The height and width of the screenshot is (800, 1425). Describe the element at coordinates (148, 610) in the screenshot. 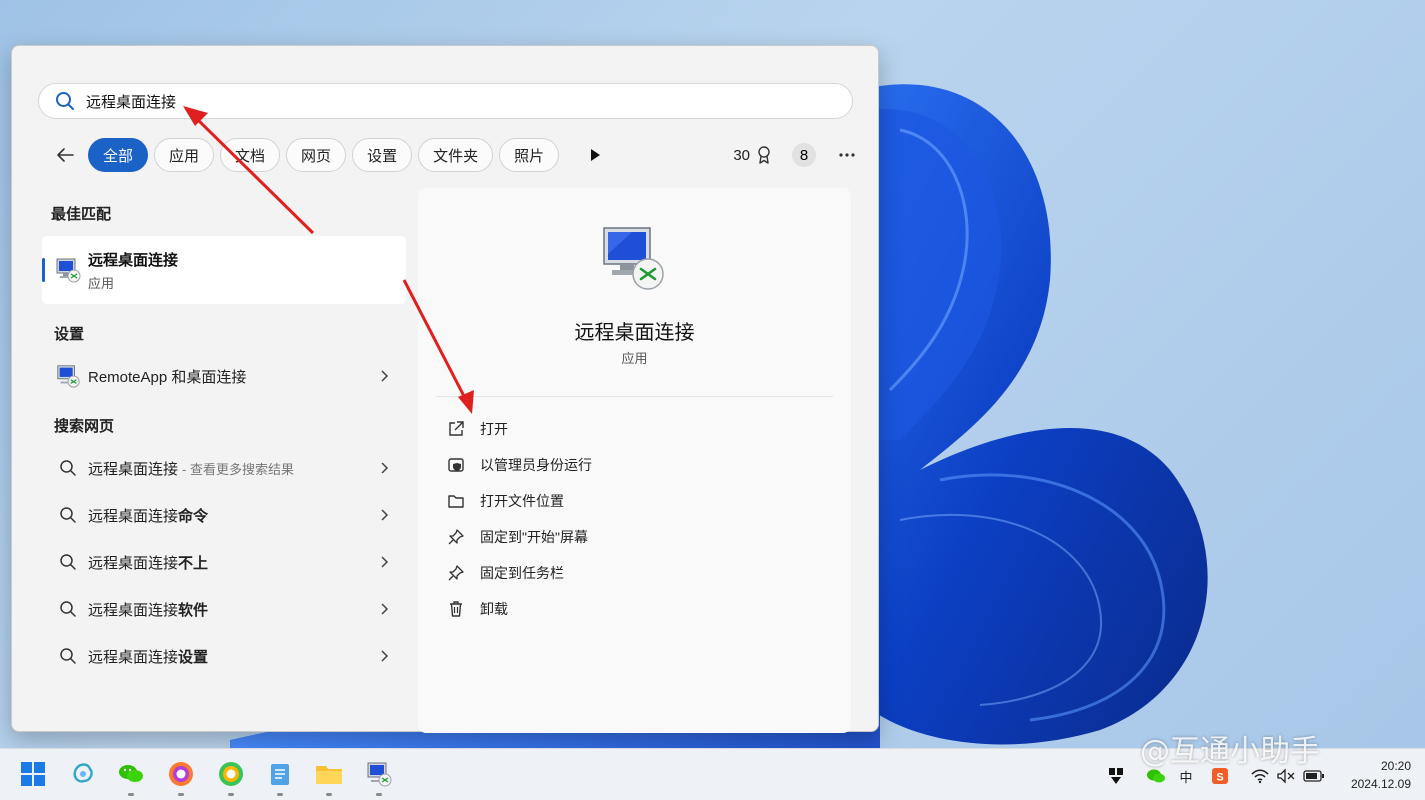

I see `web-result-text: 远程桌面连接软件` at that location.